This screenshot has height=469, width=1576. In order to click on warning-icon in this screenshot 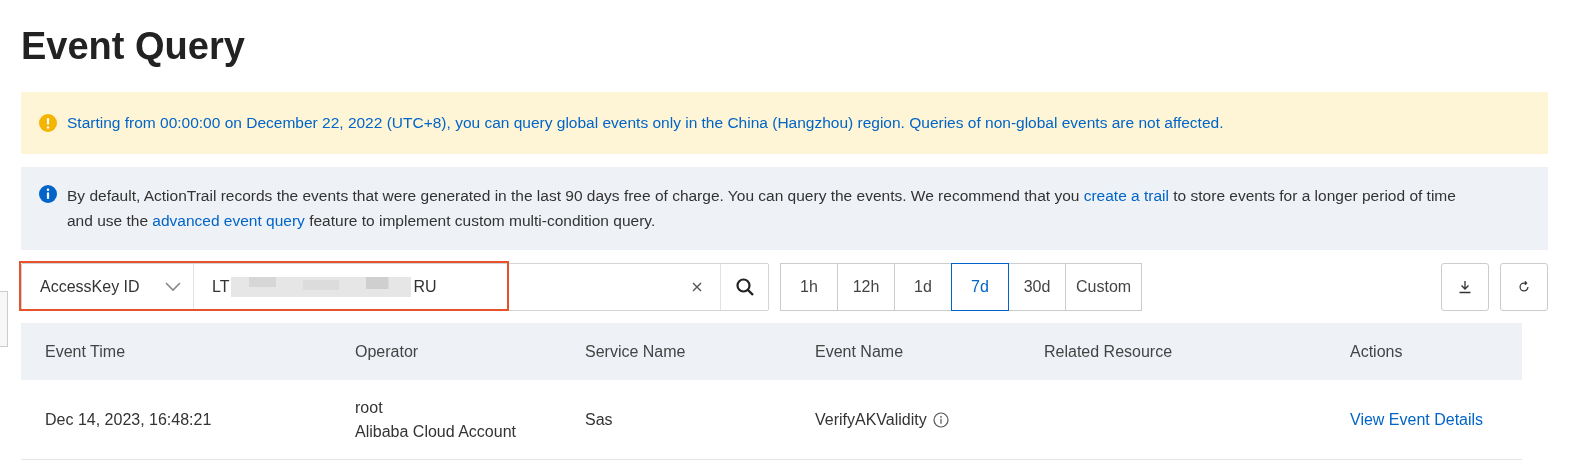, I will do `click(48, 123)`.